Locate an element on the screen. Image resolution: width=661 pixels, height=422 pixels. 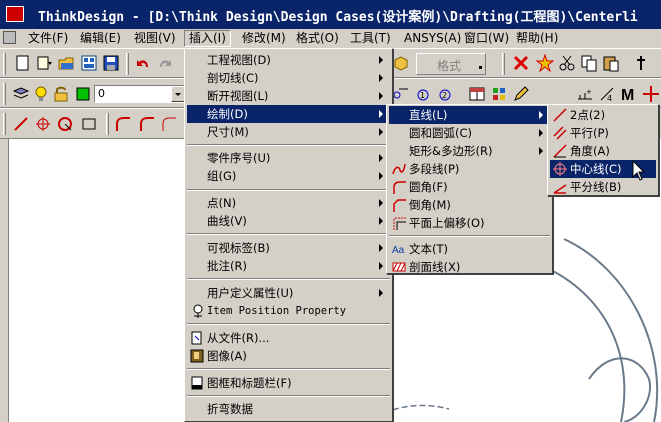
layer-select: 0 is located at coordinates (140, 94).